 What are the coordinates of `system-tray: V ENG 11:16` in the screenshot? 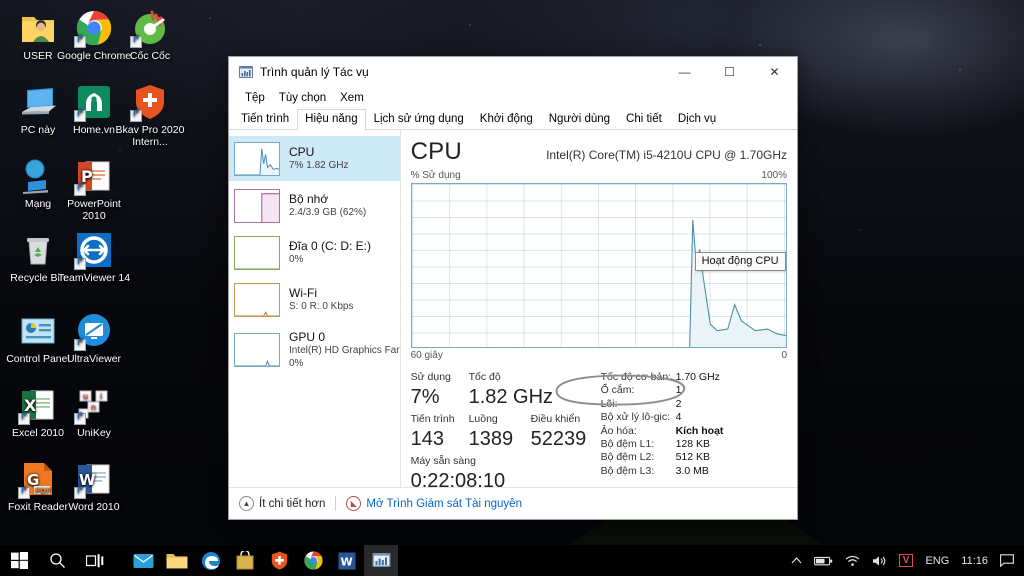 It's located at (904, 560).